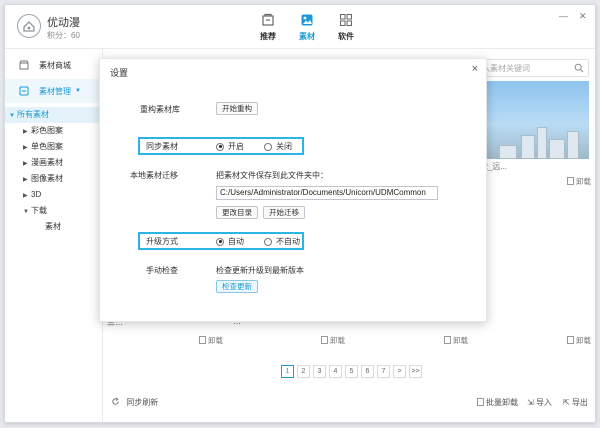 This screenshot has width=600, height=428. Describe the element at coordinates (115, 401) in the screenshot. I see `refresh-icon` at that location.